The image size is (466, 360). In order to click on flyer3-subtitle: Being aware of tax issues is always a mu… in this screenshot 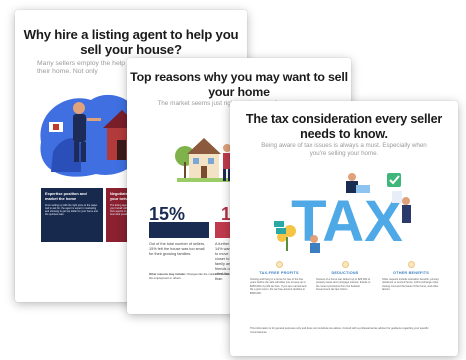, I will do `click(344, 149)`.